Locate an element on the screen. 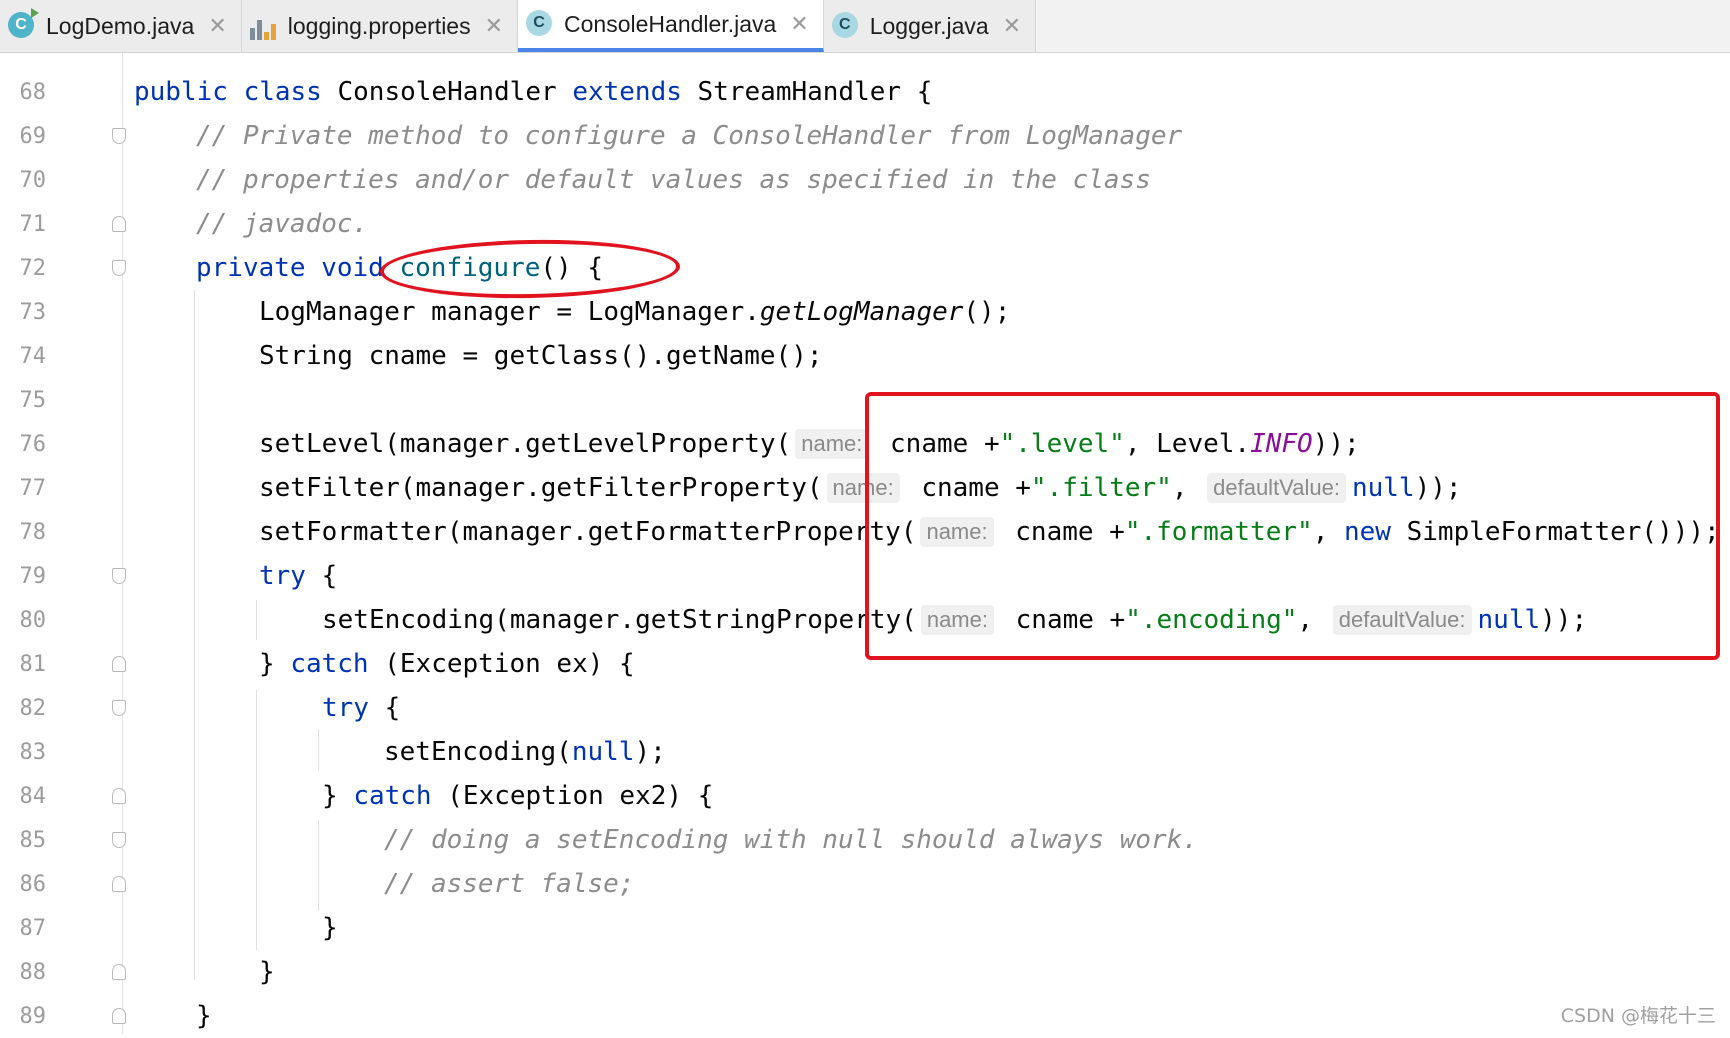 The height and width of the screenshot is (1038, 1730). parameter-hint: name: is located at coordinates (832, 444).